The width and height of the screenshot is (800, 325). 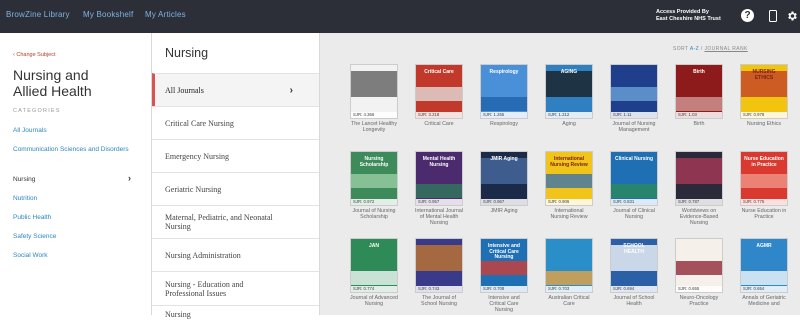 What do you see at coordinates (792, 16) in the screenshot?
I see `gear-icon` at bounding box center [792, 16].